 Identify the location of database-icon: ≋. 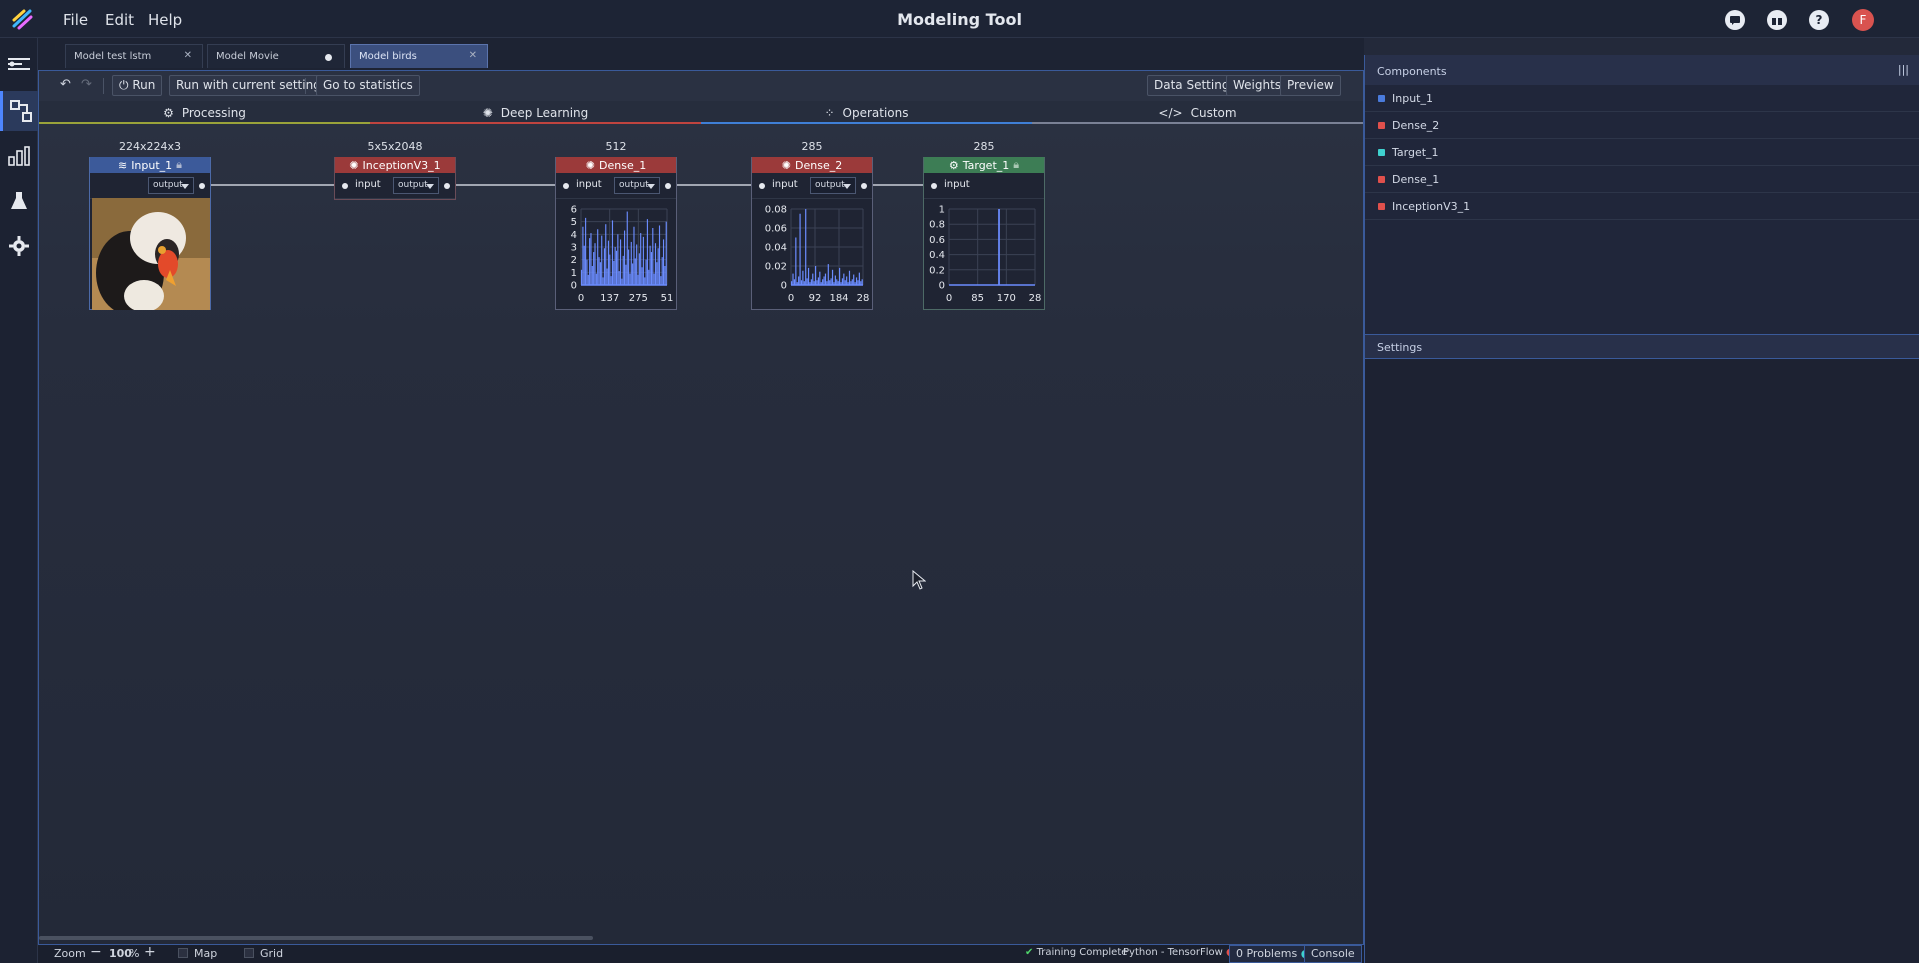
(122, 165).